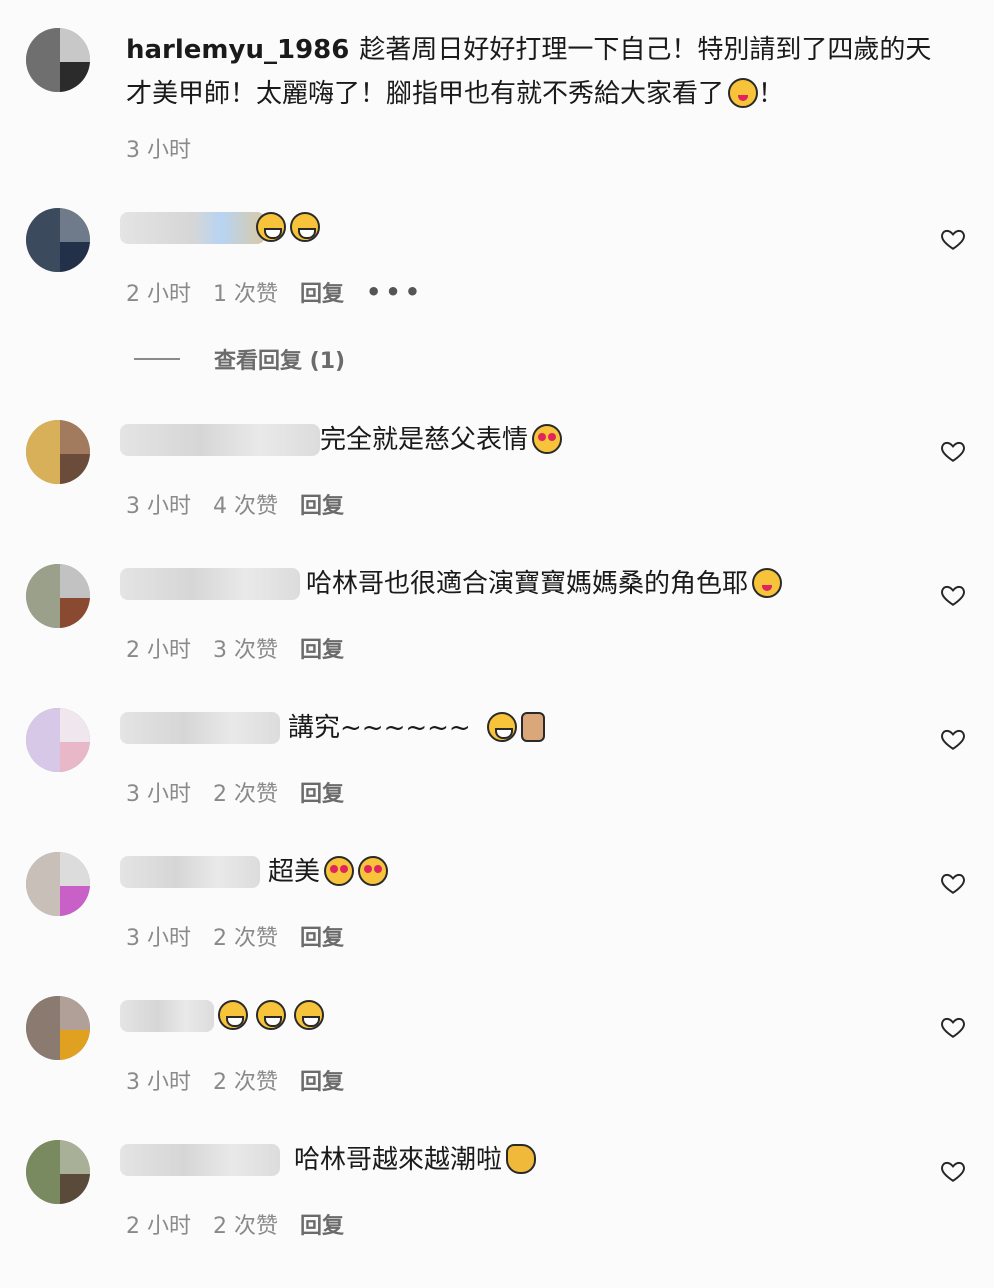 Image resolution: width=994 pixels, height=1288 pixels. What do you see at coordinates (527, 584) in the screenshot?
I see `comment-text-body: 哈林哥也很適合演寶寶媽媽桑的角色耶` at bounding box center [527, 584].